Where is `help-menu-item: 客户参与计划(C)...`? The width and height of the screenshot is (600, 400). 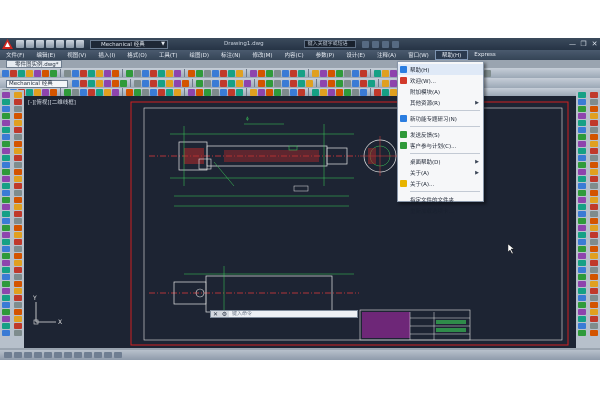
help-menu-item: 客户参与计划(C)... is located at coordinates (440, 145).